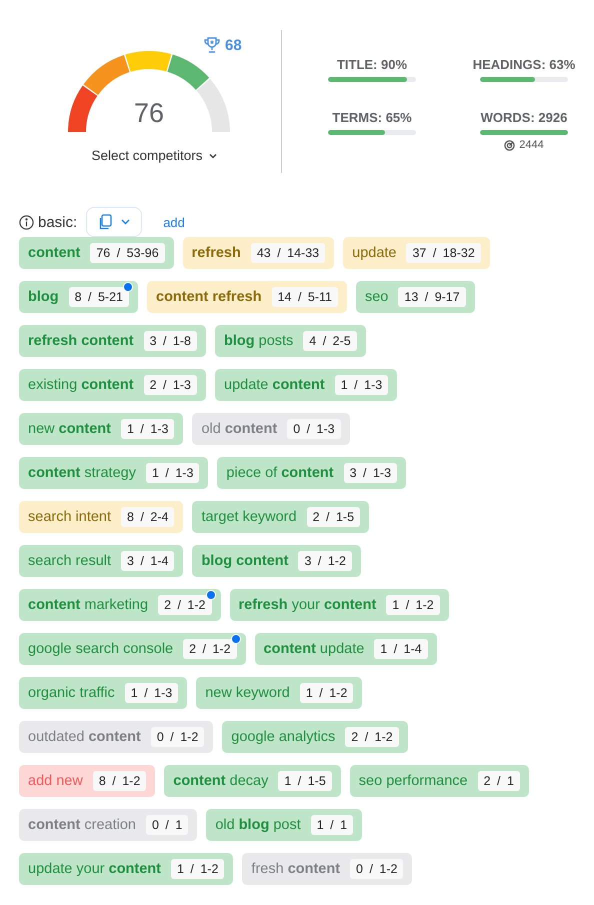 The height and width of the screenshot is (905, 594). Describe the element at coordinates (252, 781) in the screenshot. I see `term-tag: content decay 1 / 1-5` at that location.